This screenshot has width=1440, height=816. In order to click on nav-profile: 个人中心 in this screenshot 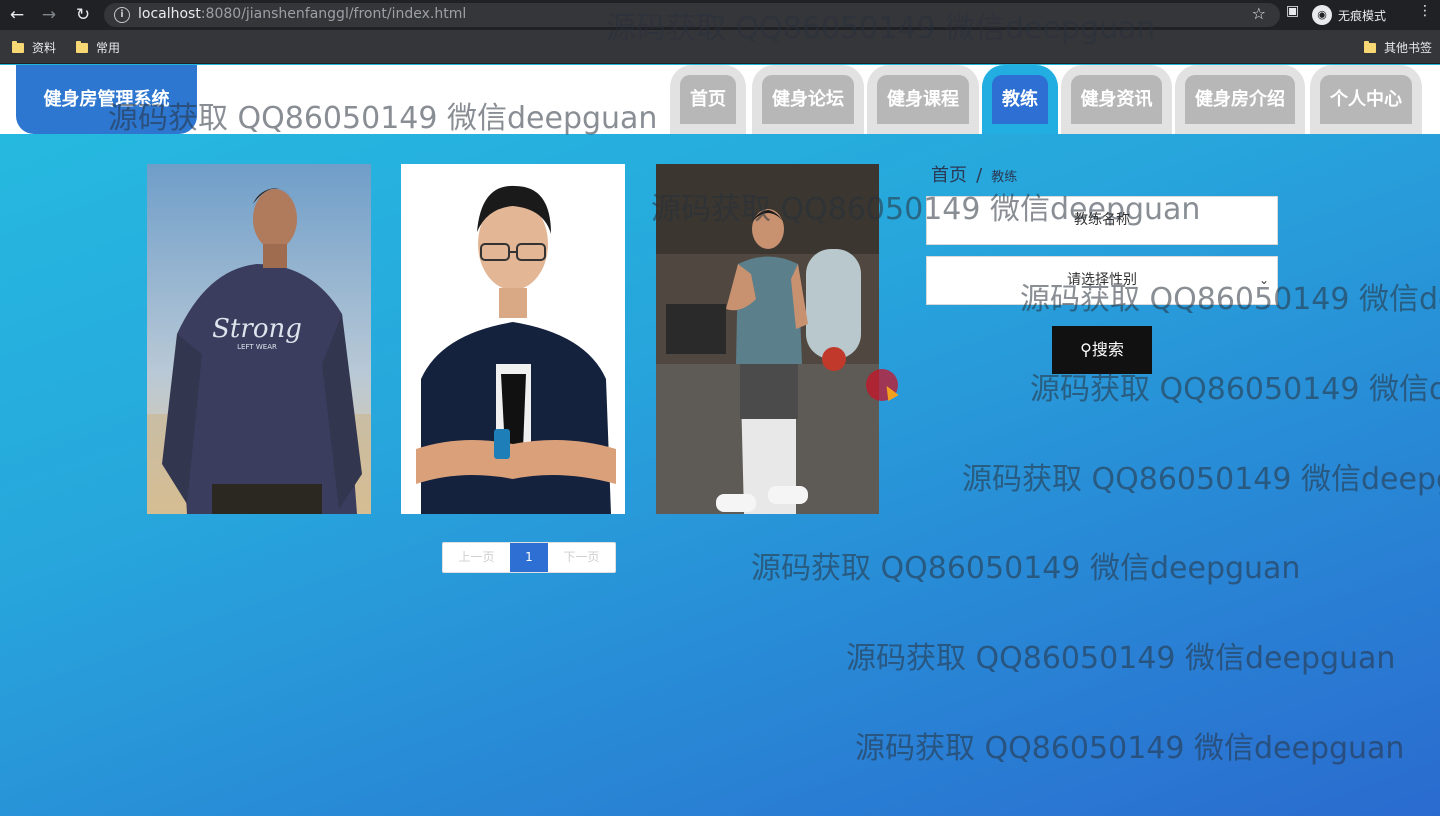, I will do `click(1366, 99)`.